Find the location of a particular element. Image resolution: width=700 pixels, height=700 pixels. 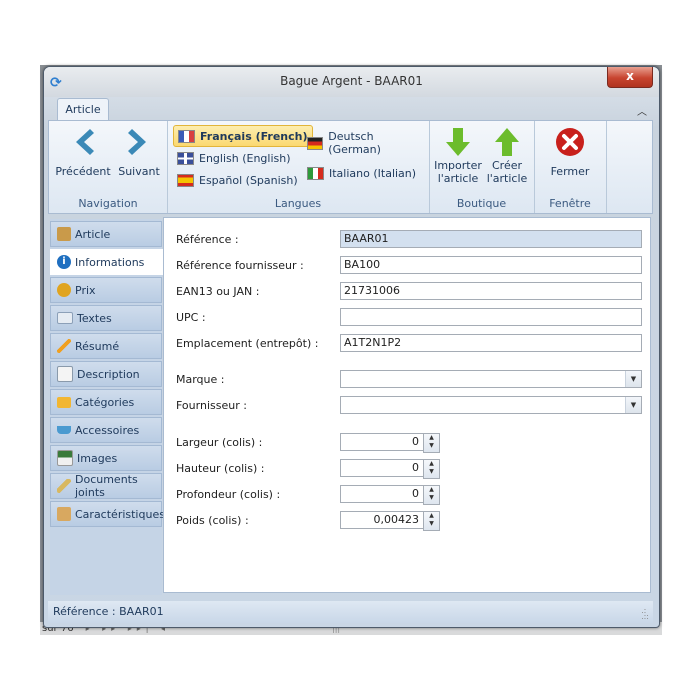

pencil-icon is located at coordinates (64, 346).